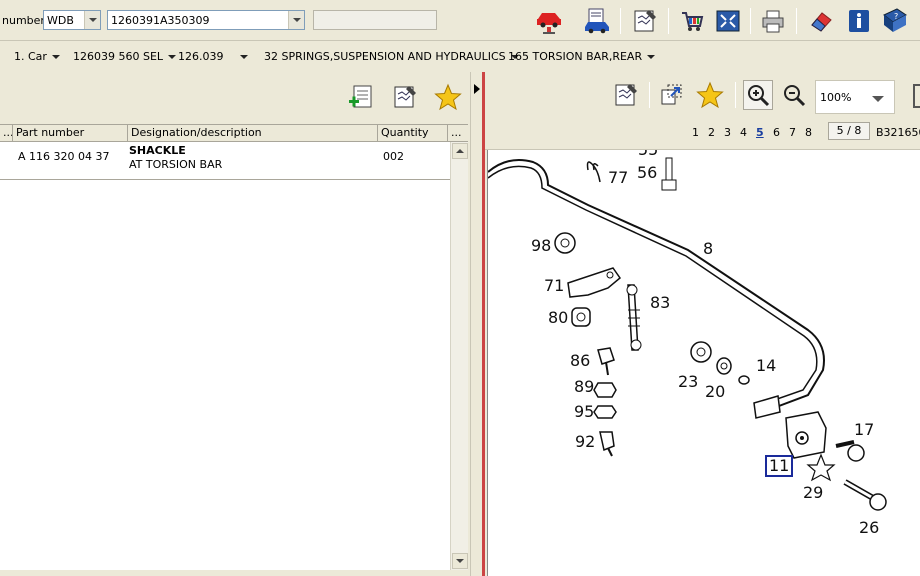 The image size is (920, 576). Describe the element at coordinates (708, 248) in the screenshot. I see `callout-8: 8` at that location.